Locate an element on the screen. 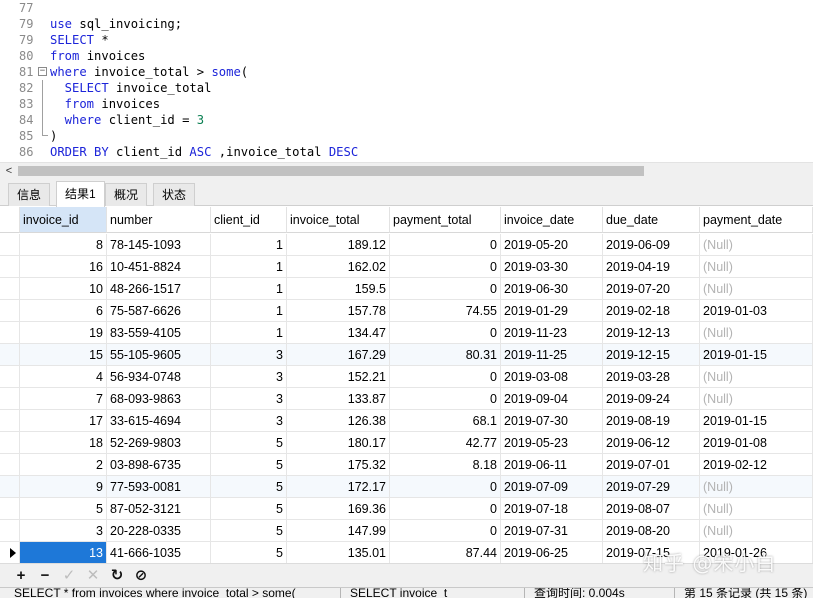 The height and width of the screenshot is (598, 813). column-header-invoice-total: invoice_total is located at coordinates (338, 220).